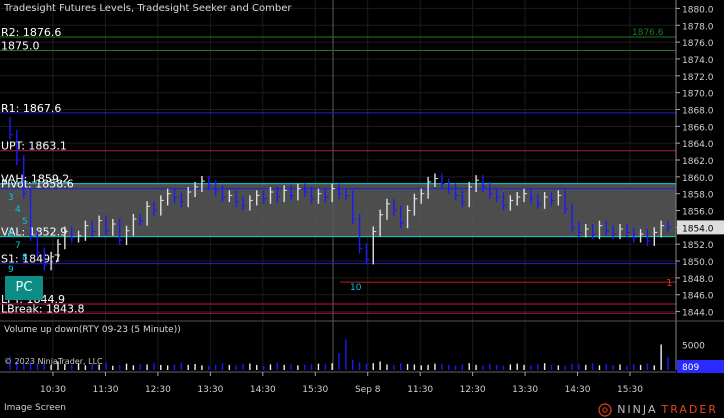 This screenshot has height=418, width=724. I want to click on status-bar: Image Screen NINJA TRADER, so click(362, 409).